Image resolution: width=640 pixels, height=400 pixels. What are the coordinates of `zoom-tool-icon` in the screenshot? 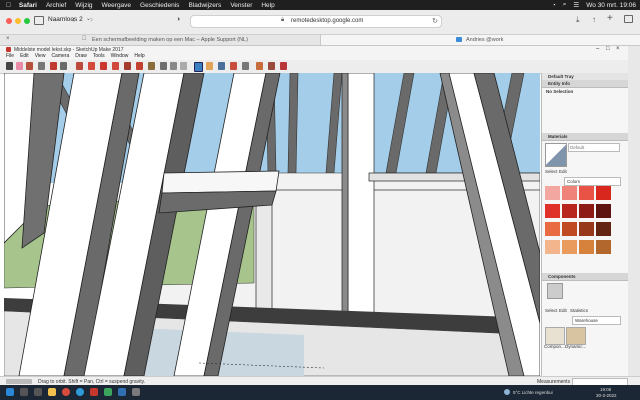 It's located at (221, 66).